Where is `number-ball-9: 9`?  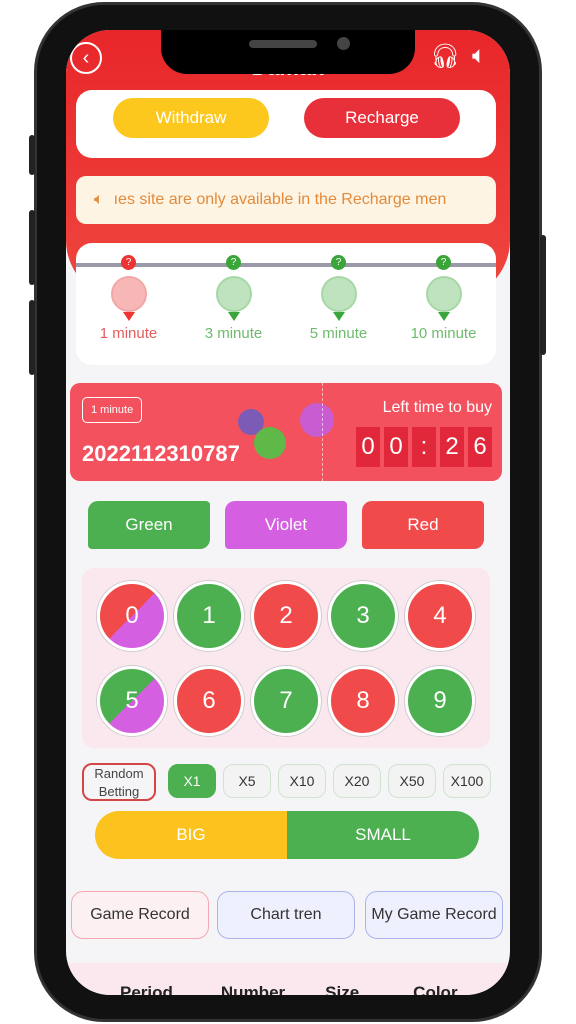
number-ball-9: 9 is located at coordinates (440, 701).